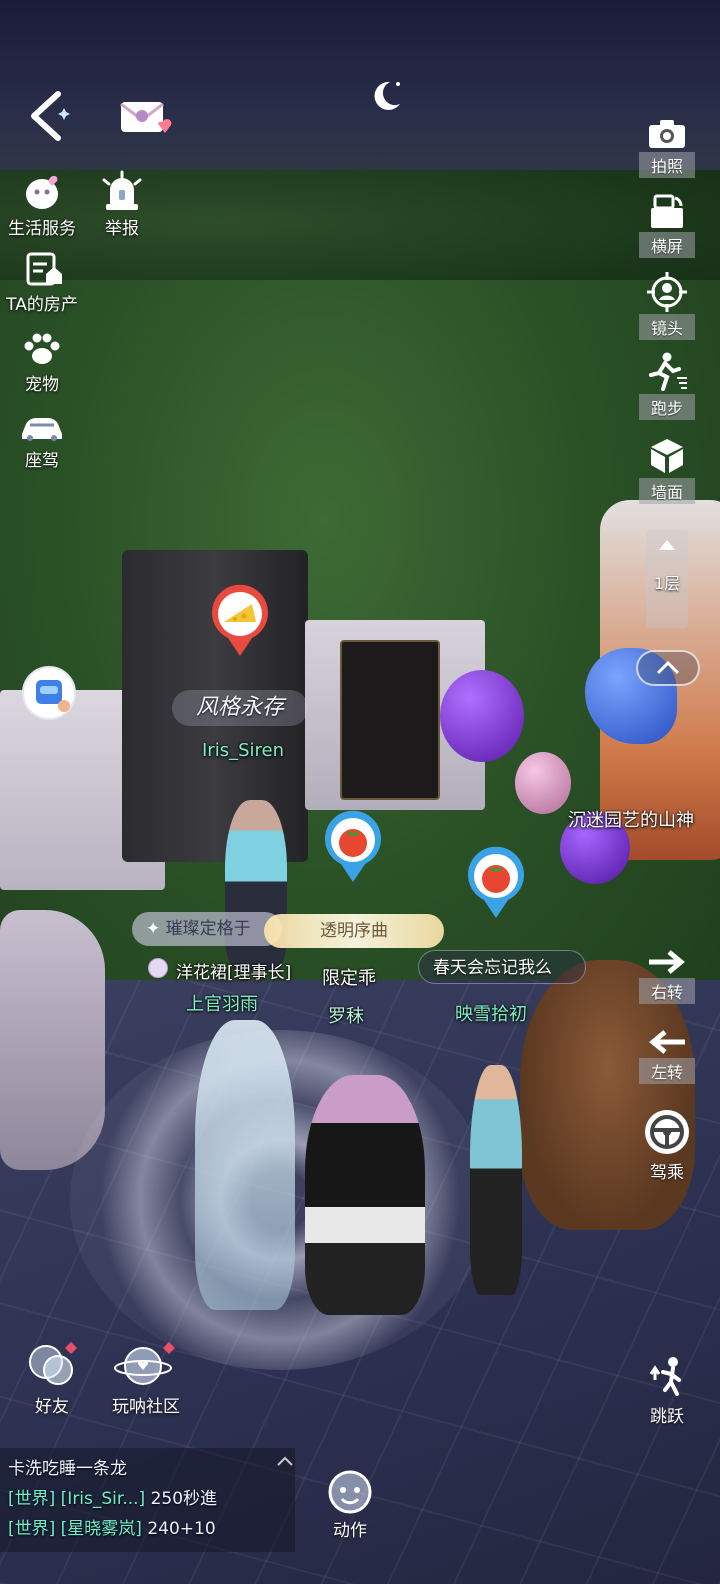 The image size is (720, 1584). I want to click on camera-lens-button: 镜头, so click(667, 306).